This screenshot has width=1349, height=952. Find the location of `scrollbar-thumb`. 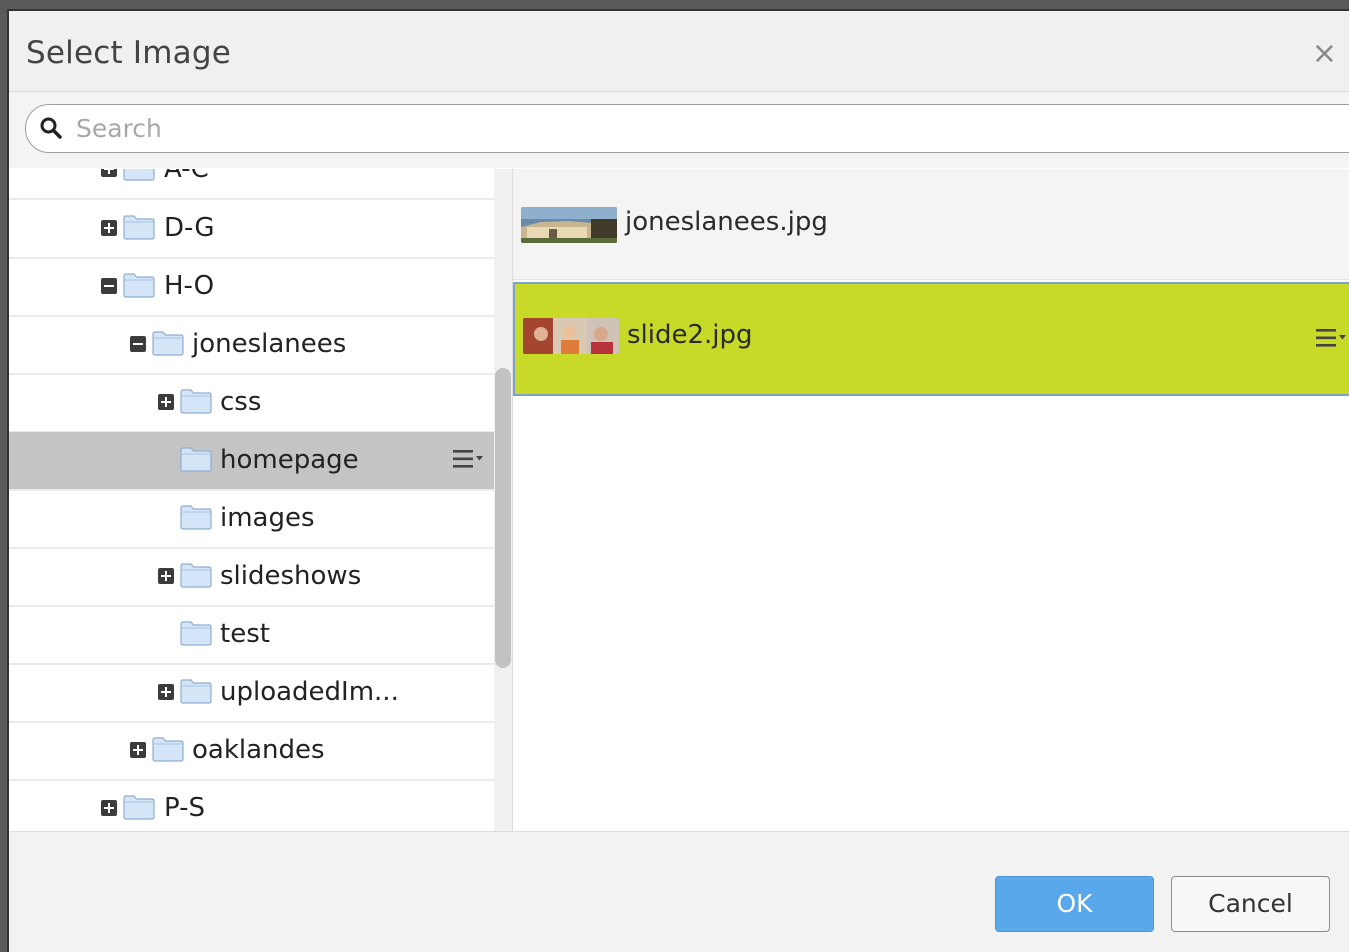

scrollbar-thumb is located at coordinates (503, 518).